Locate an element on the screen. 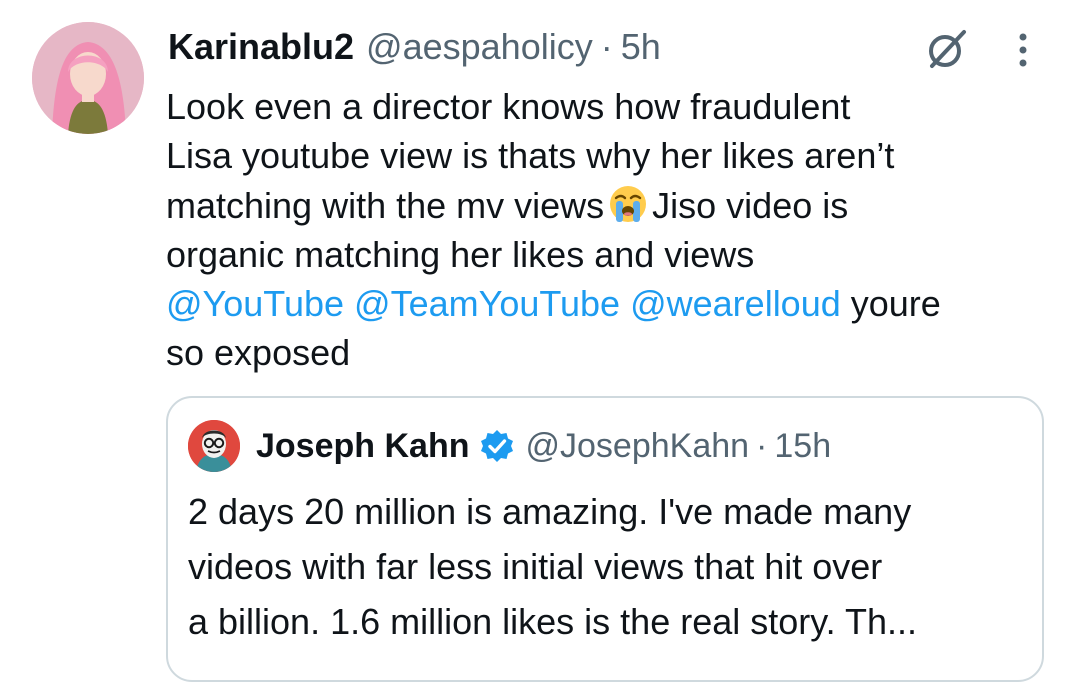 The width and height of the screenshot is (1080, 699). tweet-timestamp: 5h is located at coordinates (641, 47).